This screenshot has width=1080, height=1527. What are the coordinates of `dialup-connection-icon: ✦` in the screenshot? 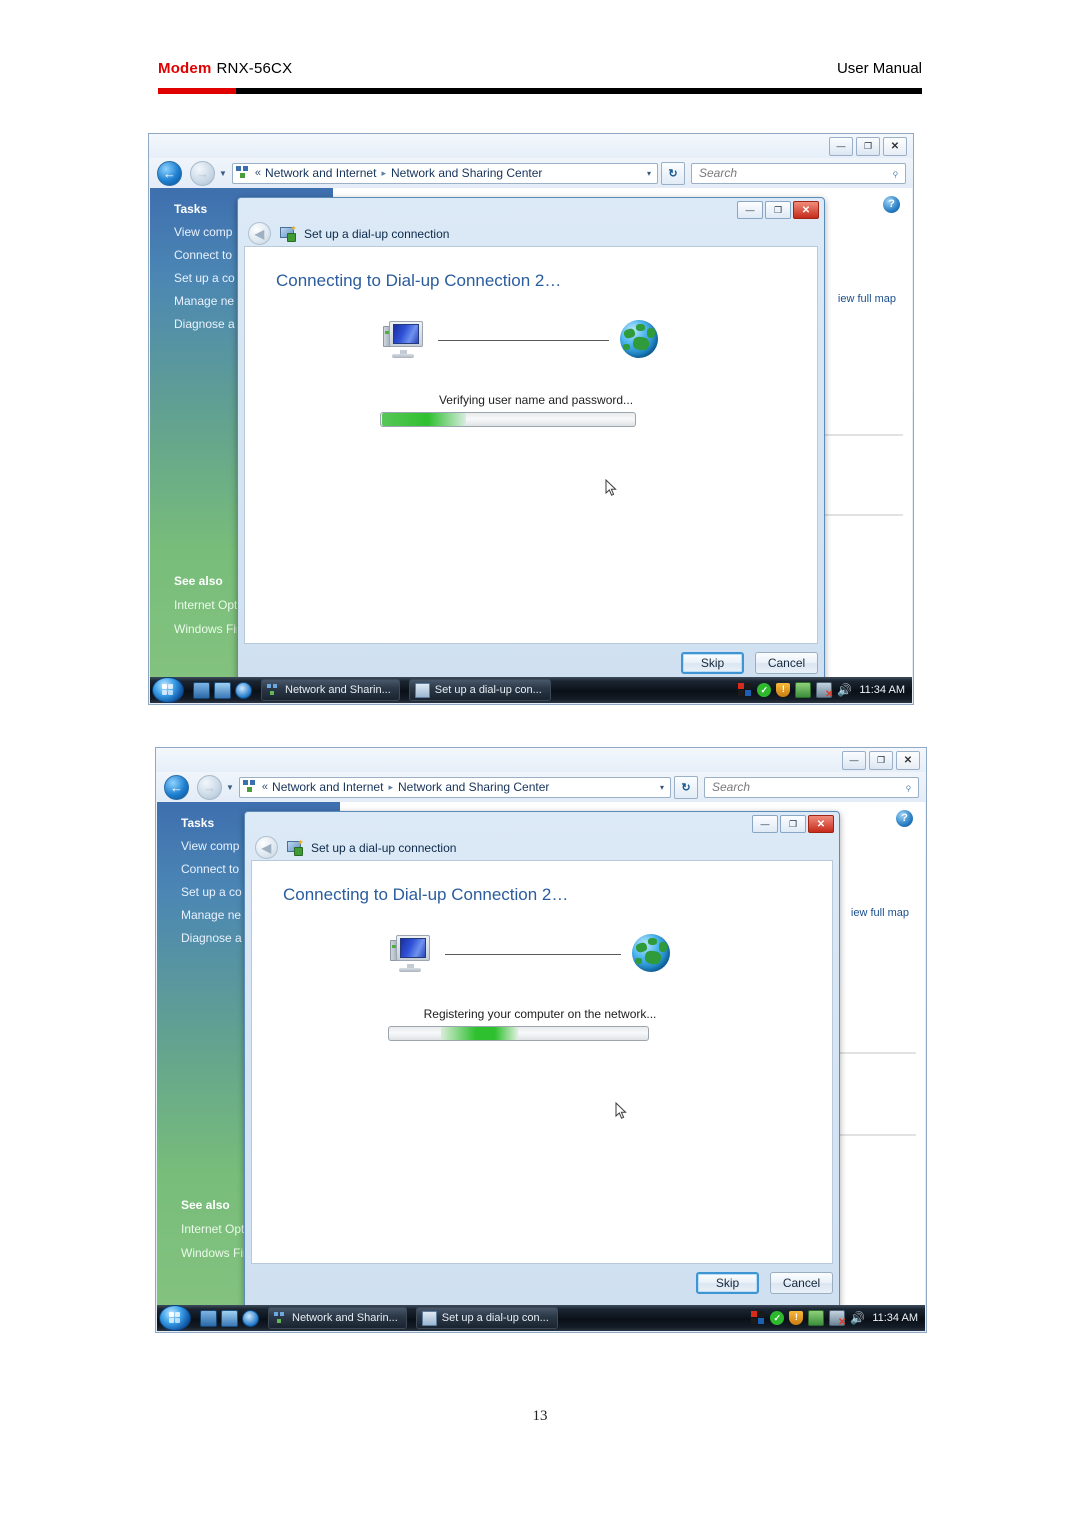 It's located at (295, 847).